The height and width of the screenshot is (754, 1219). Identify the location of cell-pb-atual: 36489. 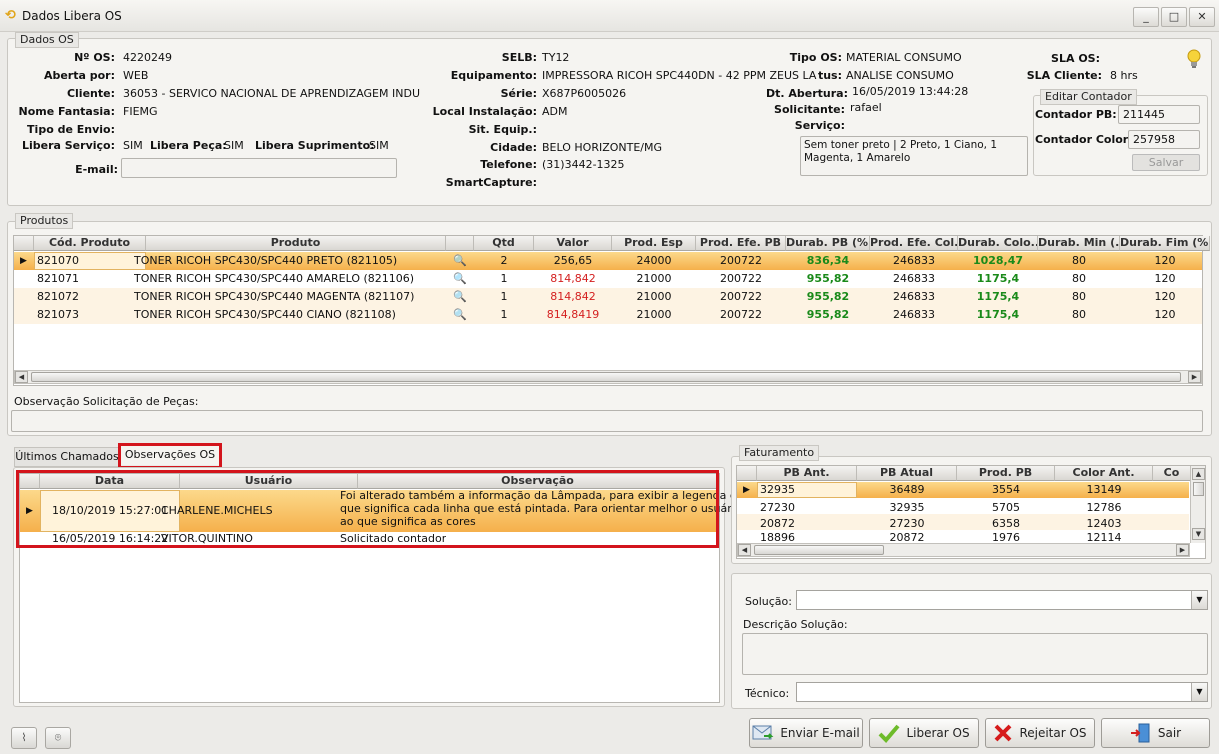
(907, 490).